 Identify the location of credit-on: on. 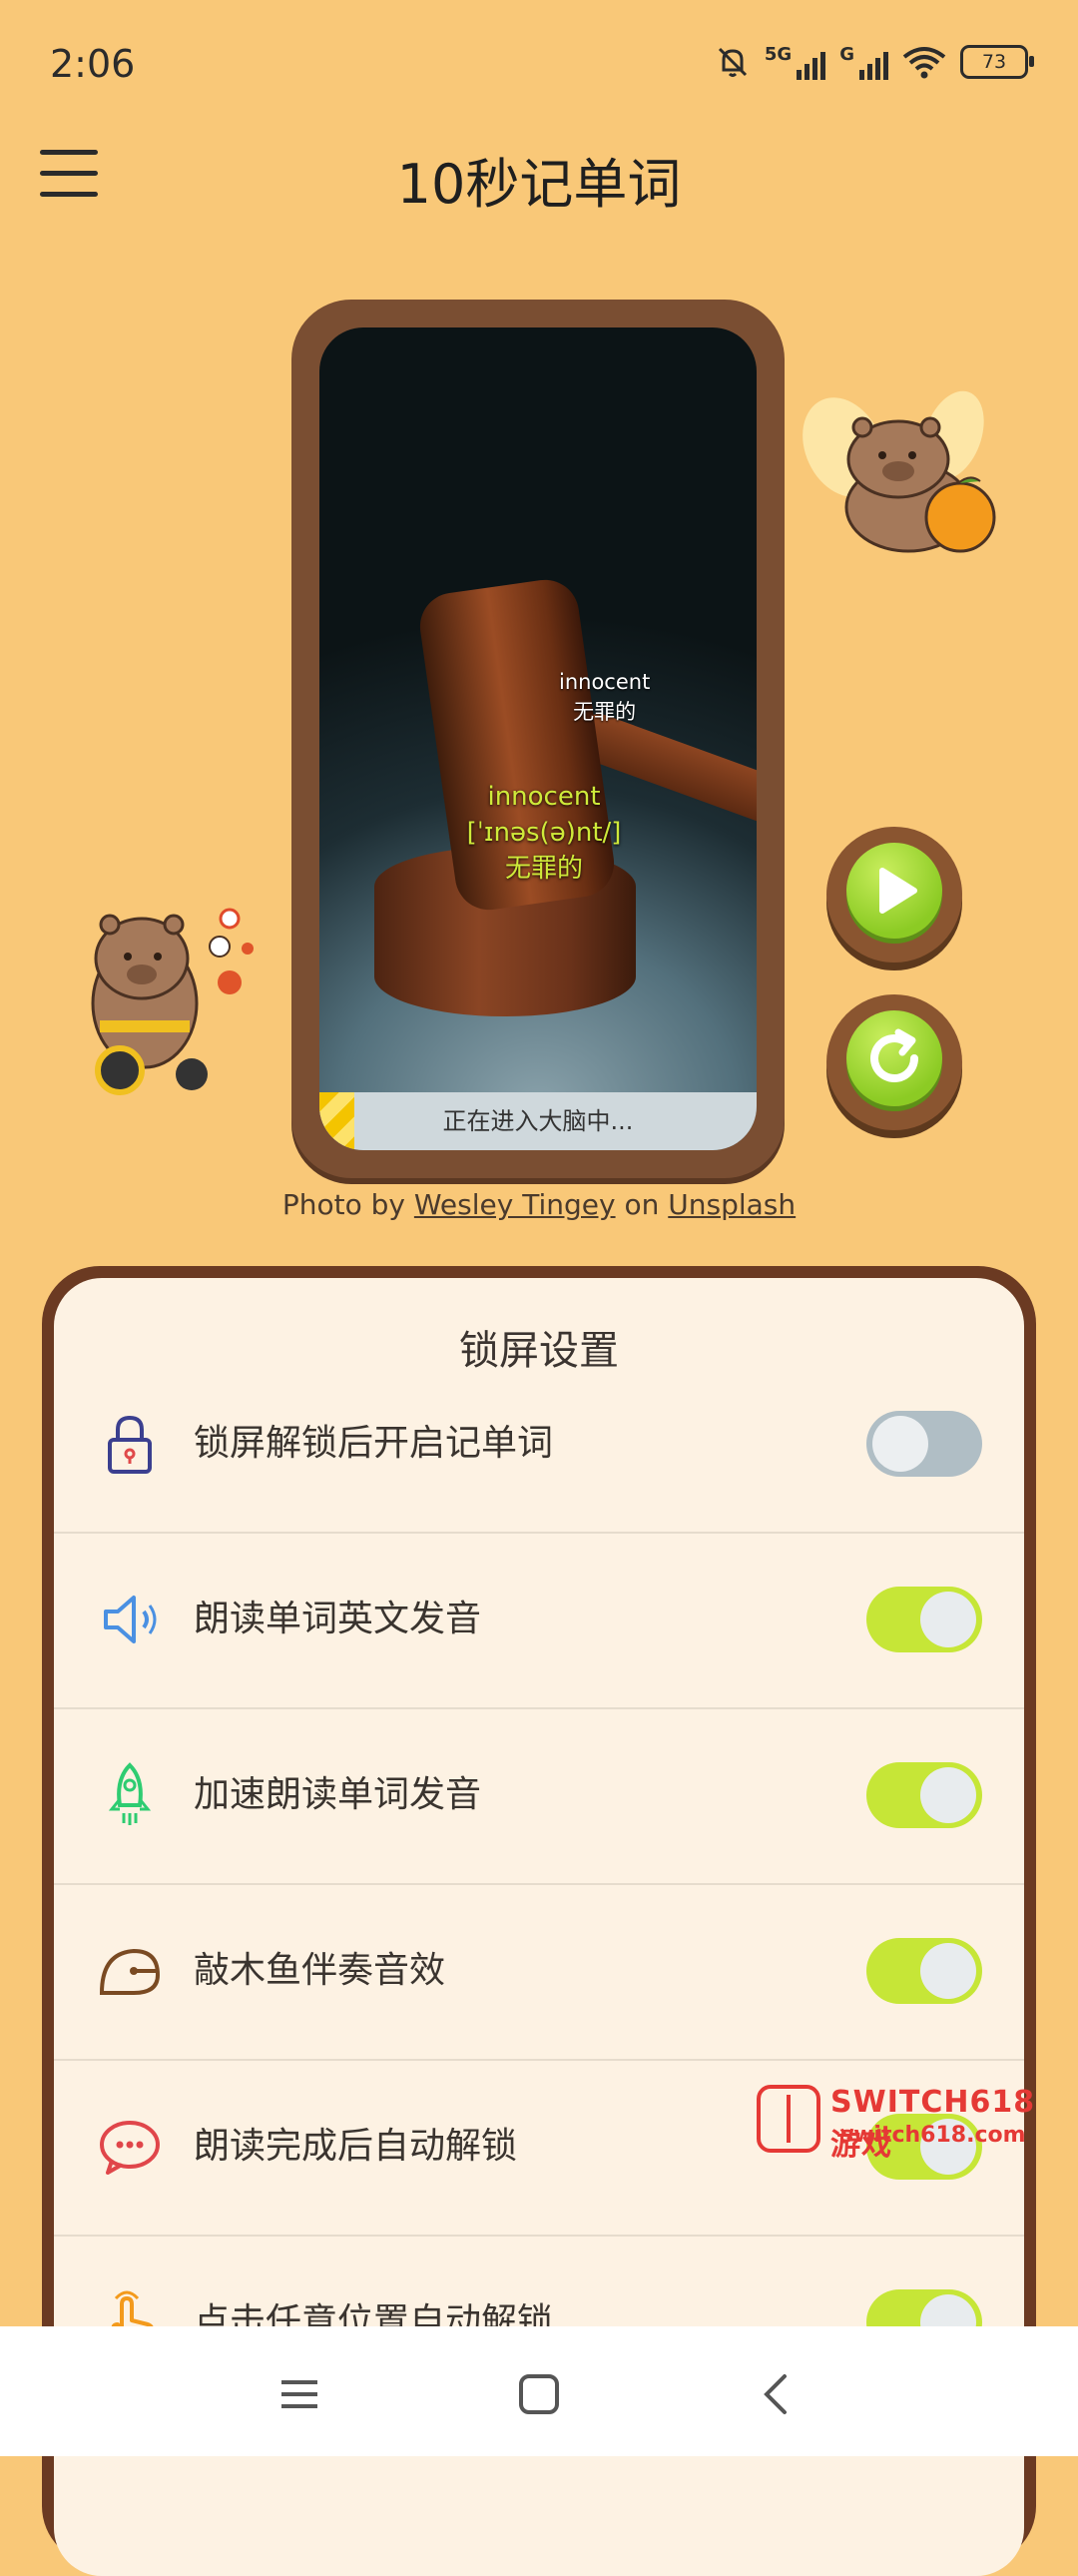
(642, 1204).